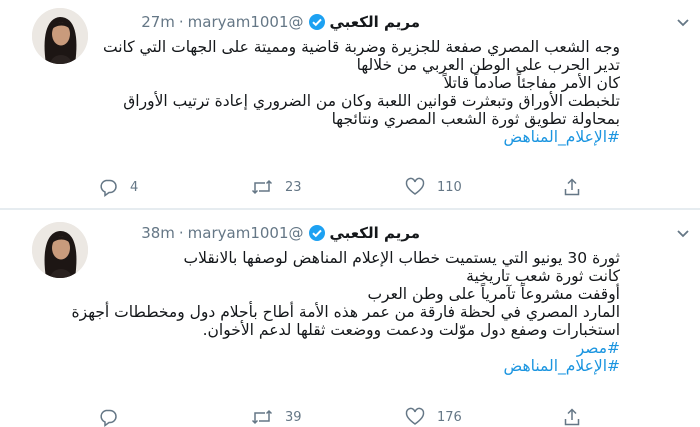  Describe the element at coordinates (158, 233) in the screenshot. I see `timestamp: 38m` at that location.